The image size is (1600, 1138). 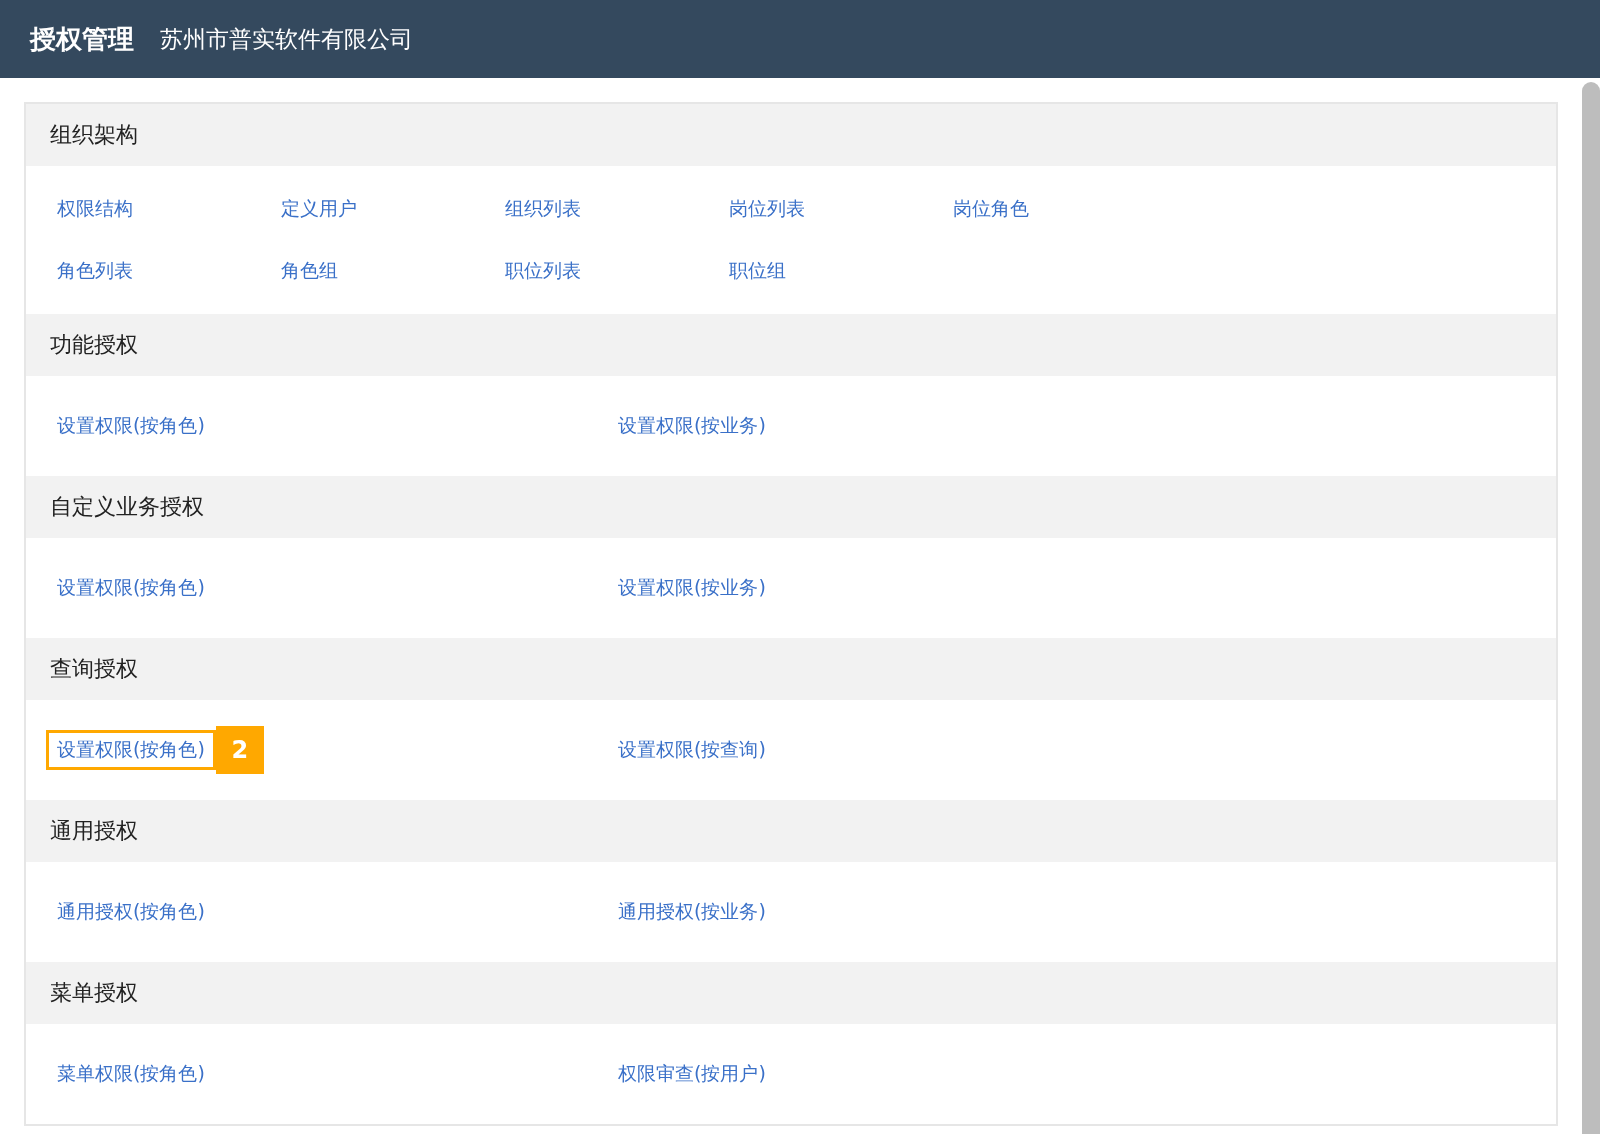 What do you see at coordinates (991, 209) in the screenshot?
I see `permission-link: 岗位角色` at bounding box center [991, 209].